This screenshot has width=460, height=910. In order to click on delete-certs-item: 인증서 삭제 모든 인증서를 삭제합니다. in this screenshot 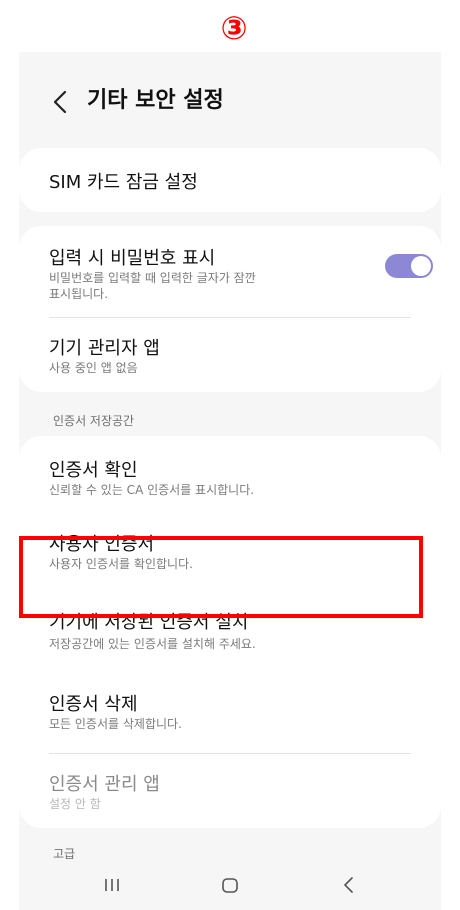, I will do `click(230, 710)`.